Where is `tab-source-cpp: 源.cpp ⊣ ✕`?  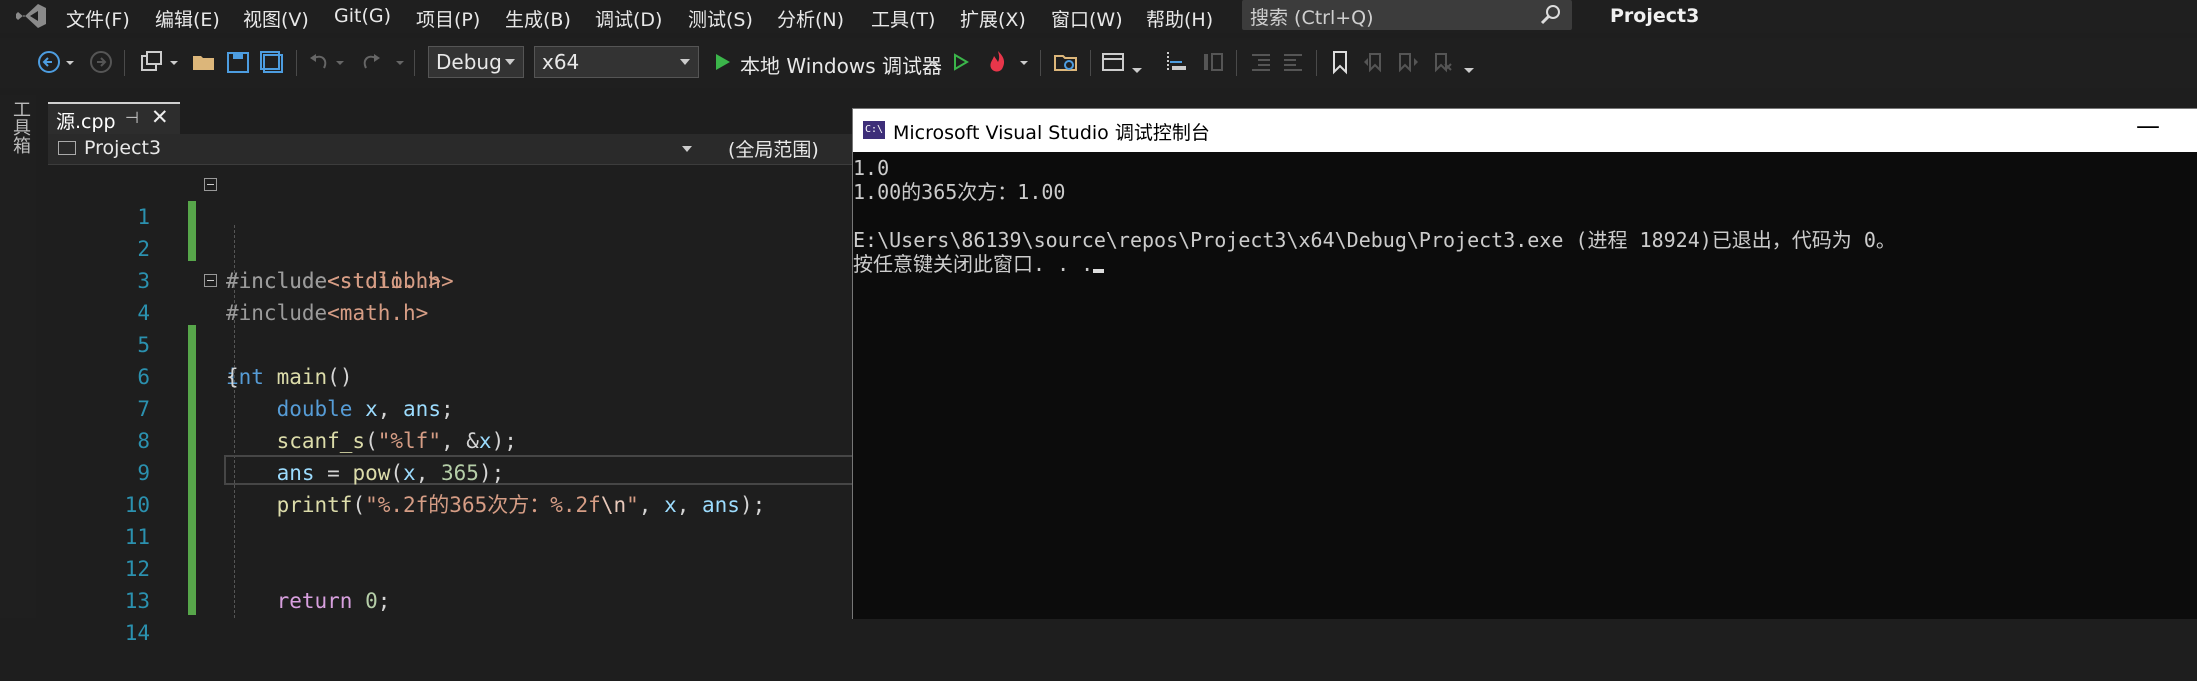
tab-source-cpp: 源.cpp ⊣ ✕ is located at coordinates (114, 118).